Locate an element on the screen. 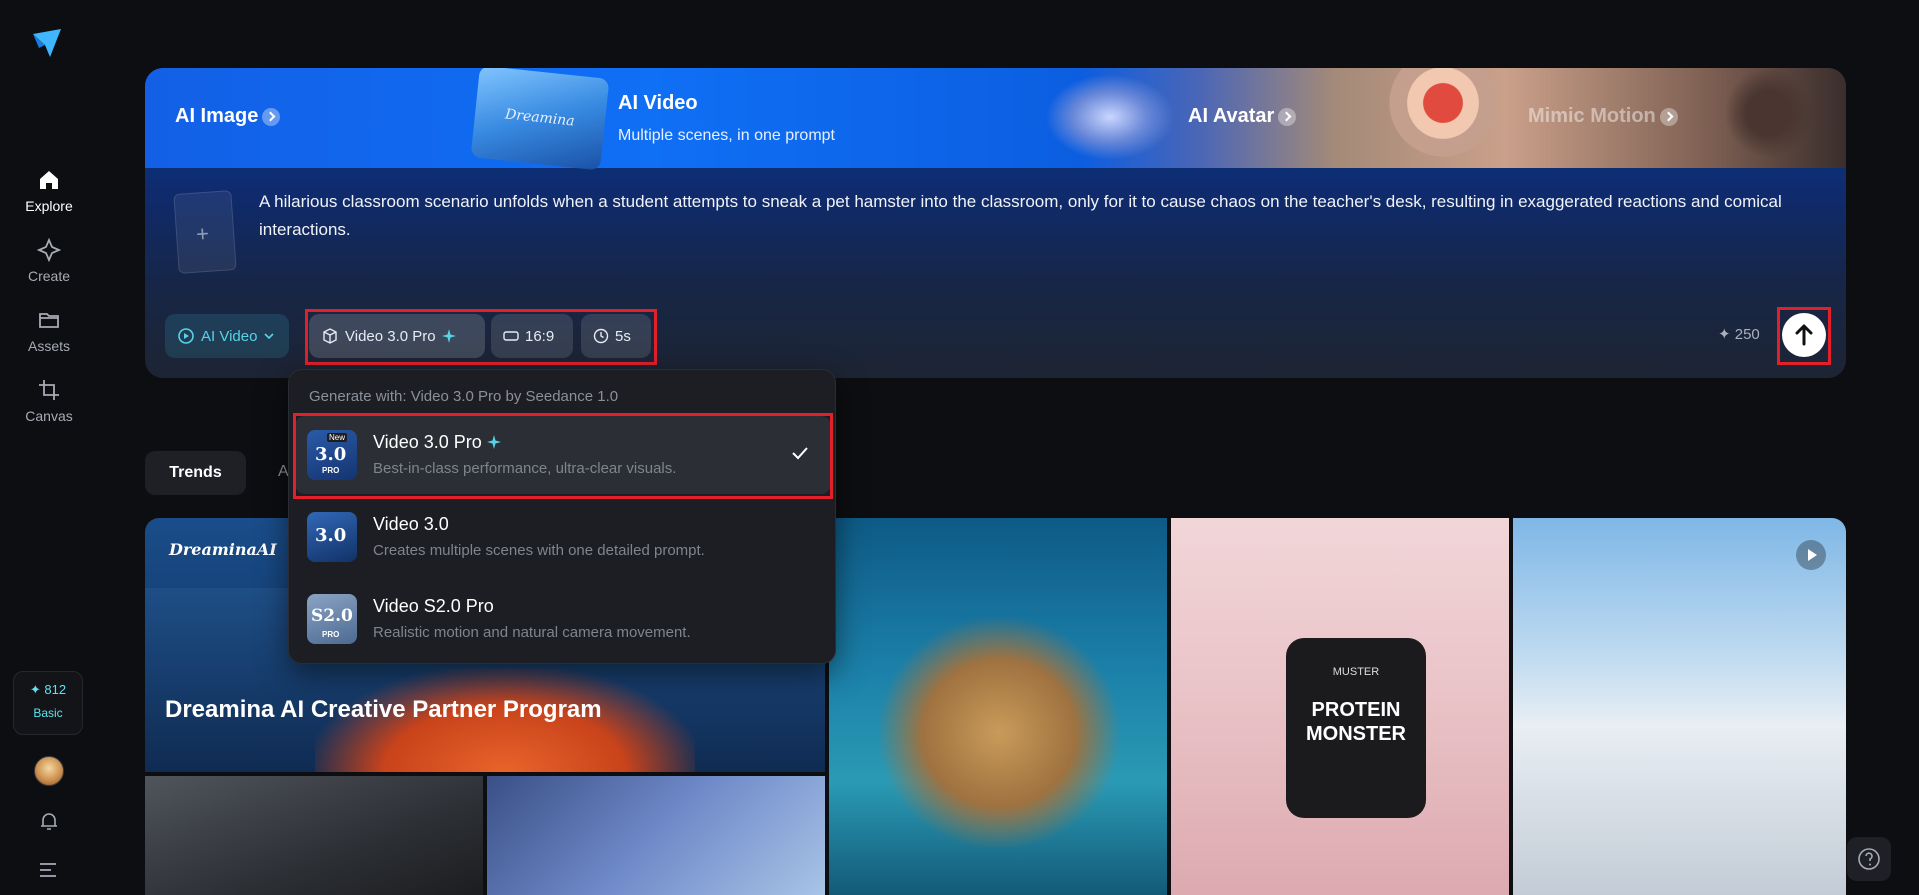 This screenshot has height=895, width=1919. tab-ai-image: AI Image is located at coordinates (228, 116).